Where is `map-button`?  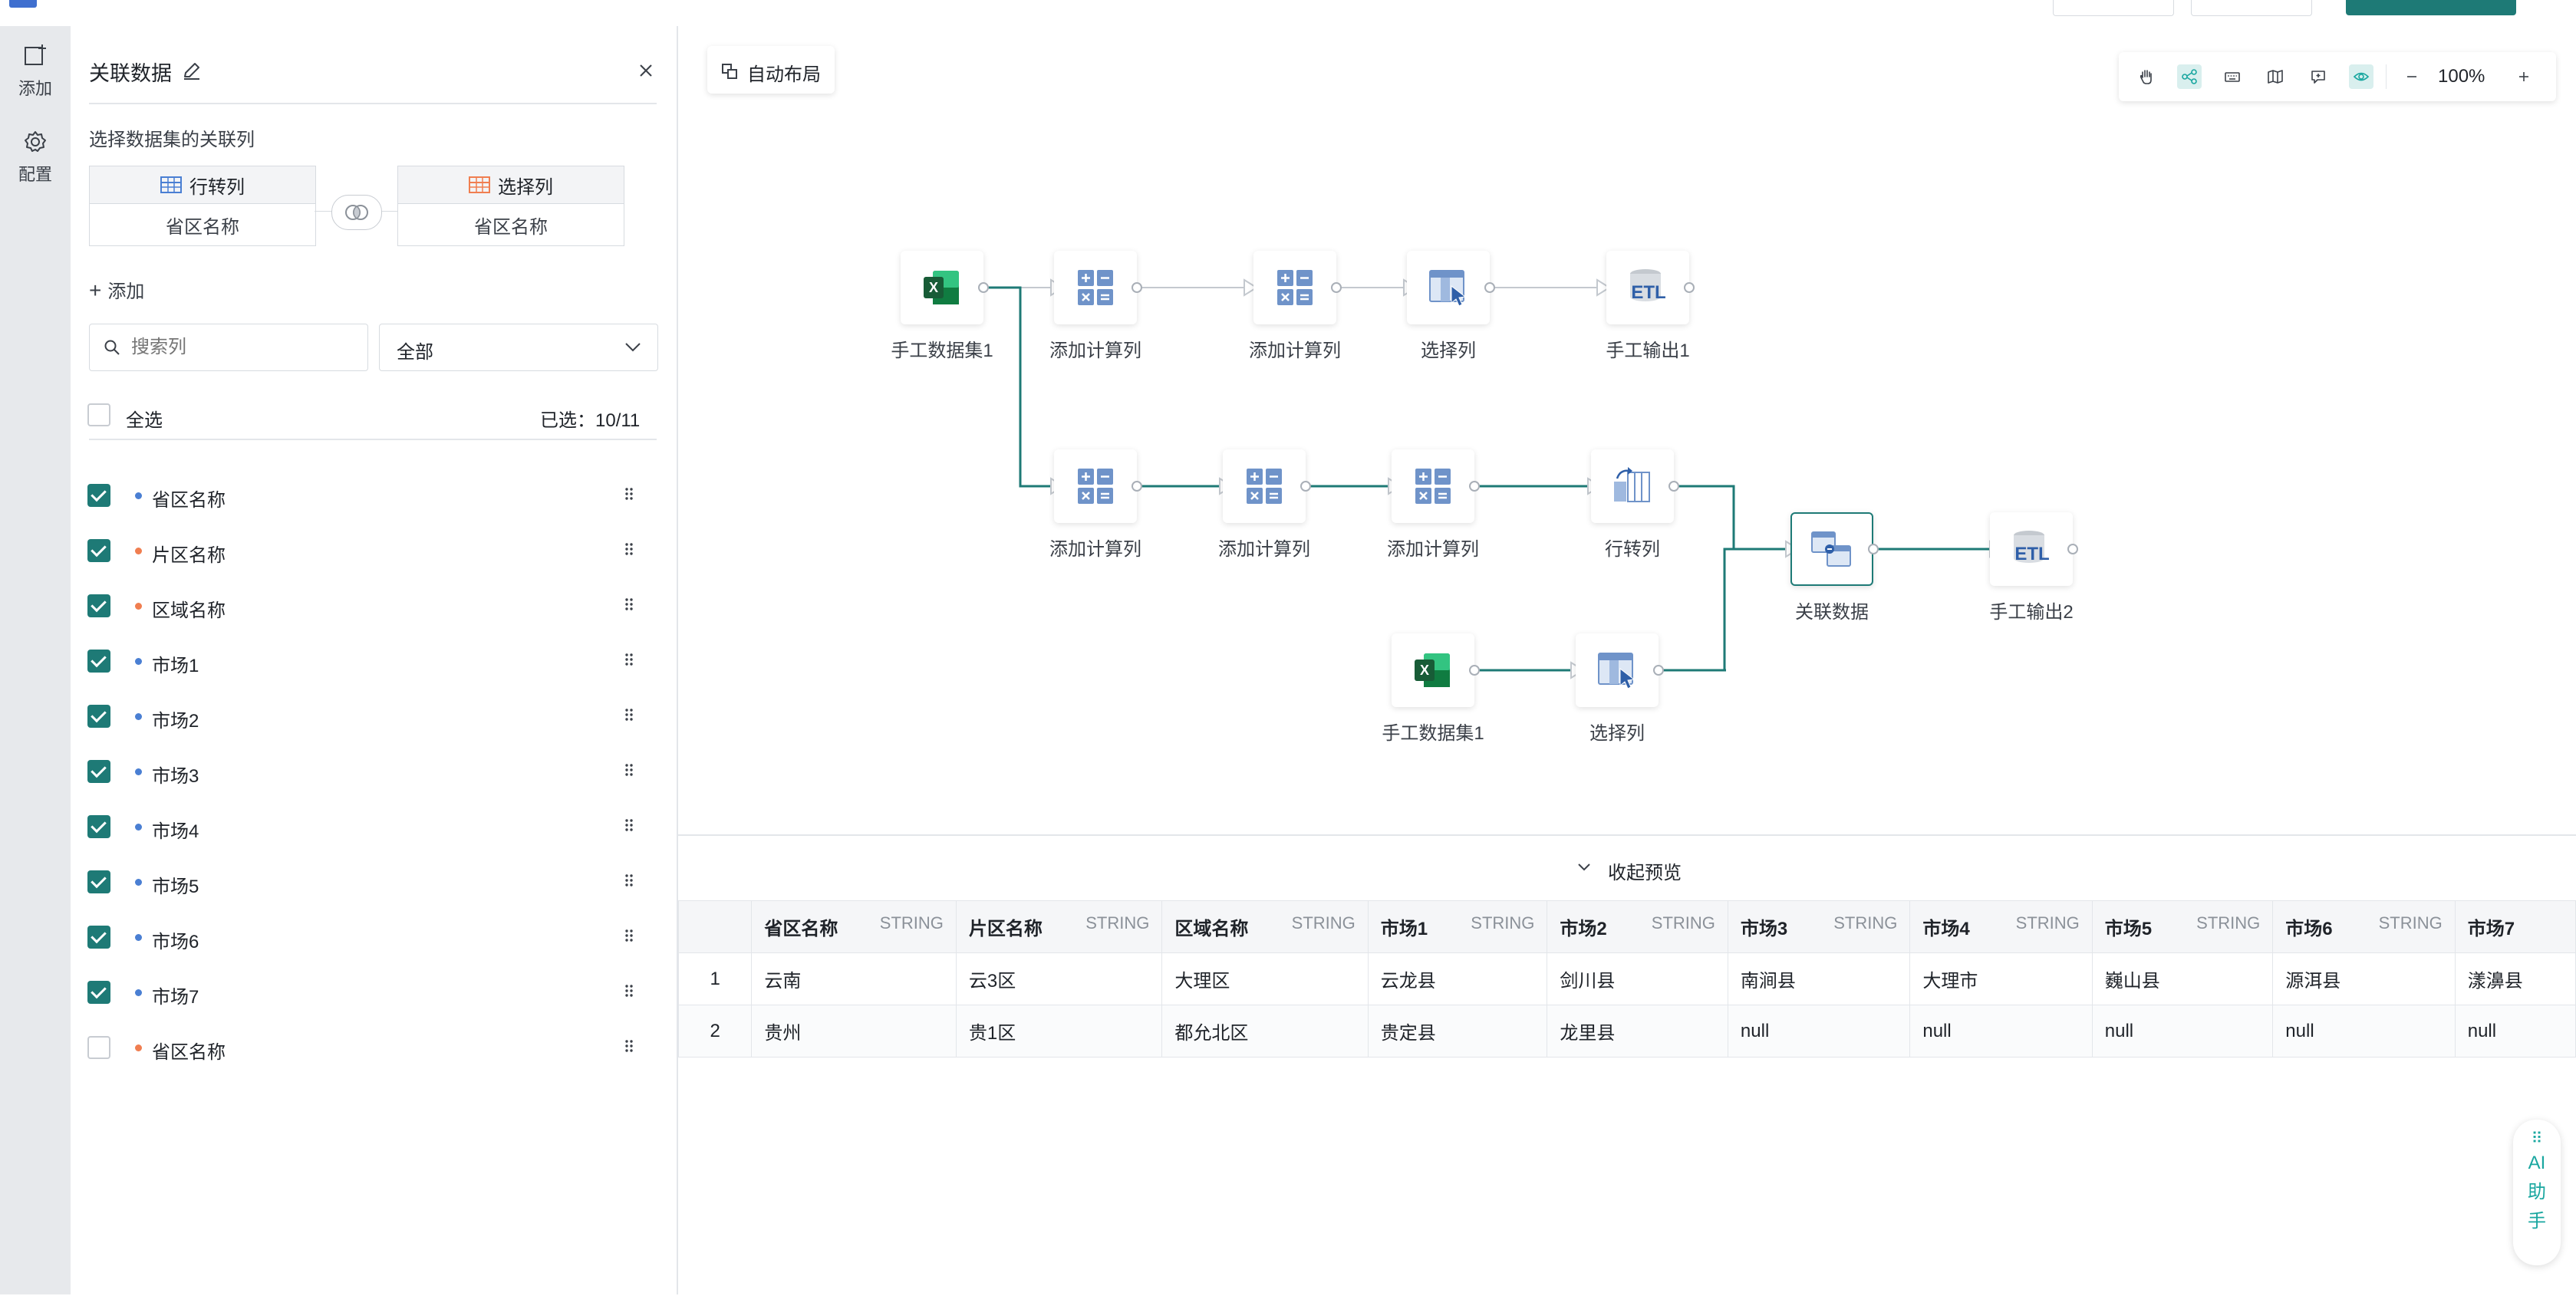 map-button is located at coordinates (2275, 76).